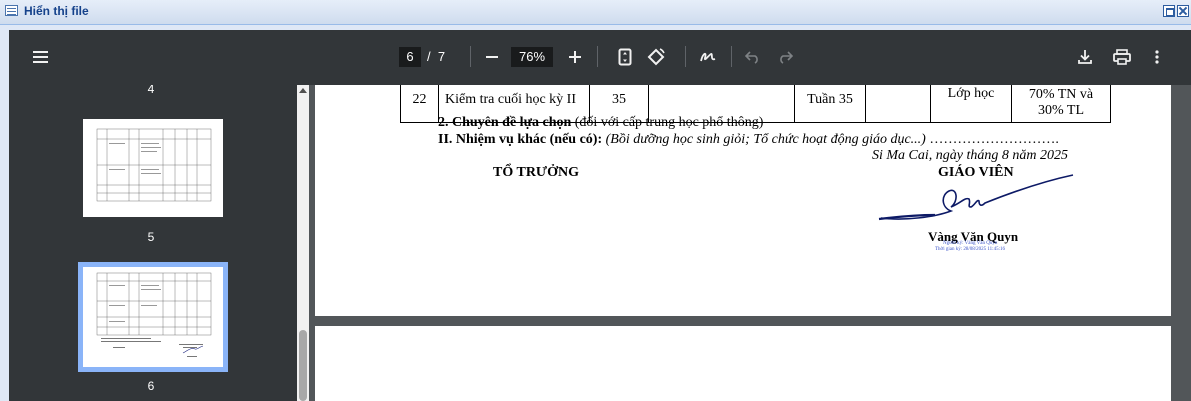  I want to click on menu-icon, so click(41, 57).